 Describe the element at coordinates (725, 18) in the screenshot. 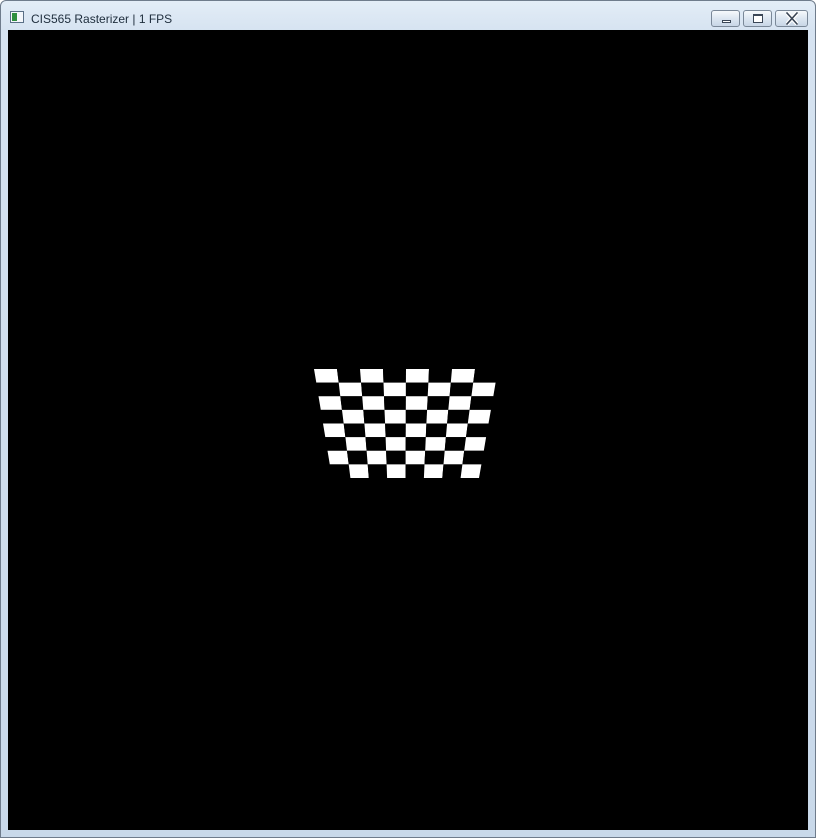

I see `minimize-button` at that location.